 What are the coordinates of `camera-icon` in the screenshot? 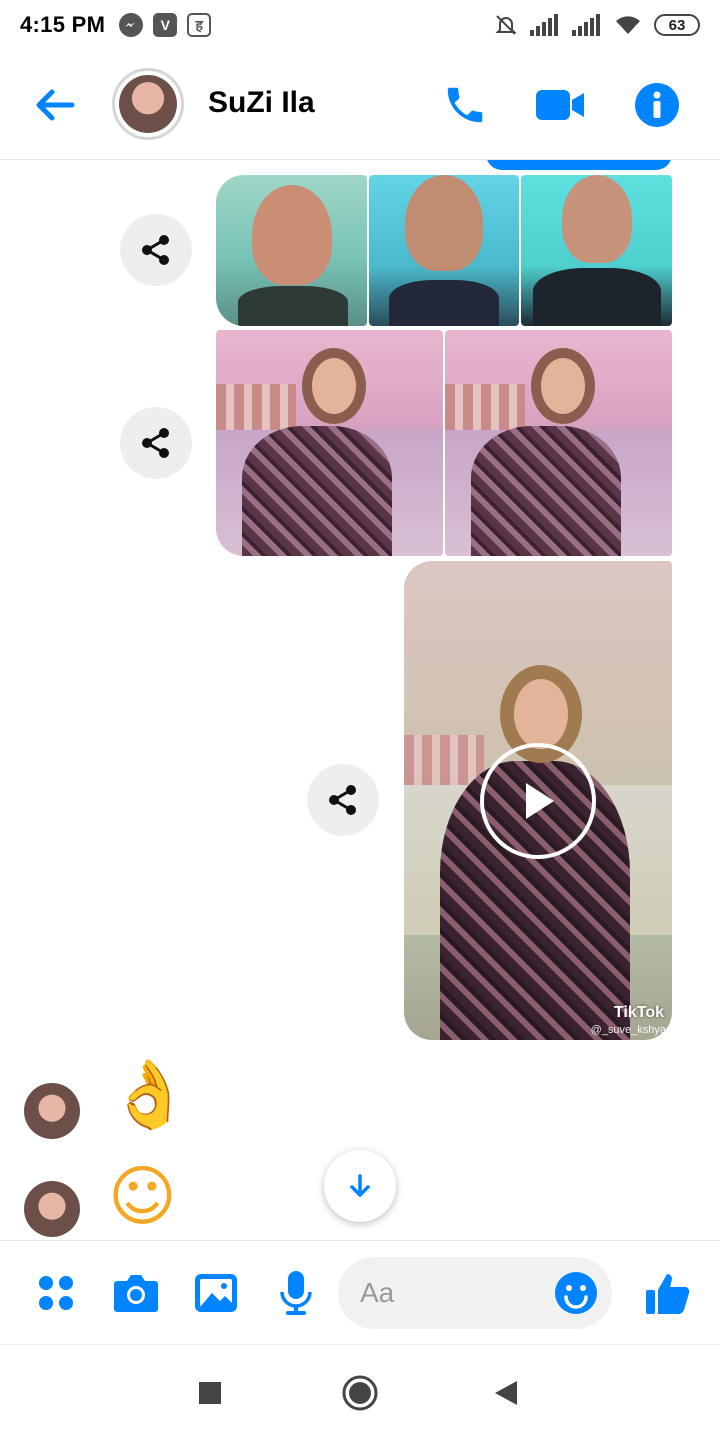 It's located at (136, 1293).